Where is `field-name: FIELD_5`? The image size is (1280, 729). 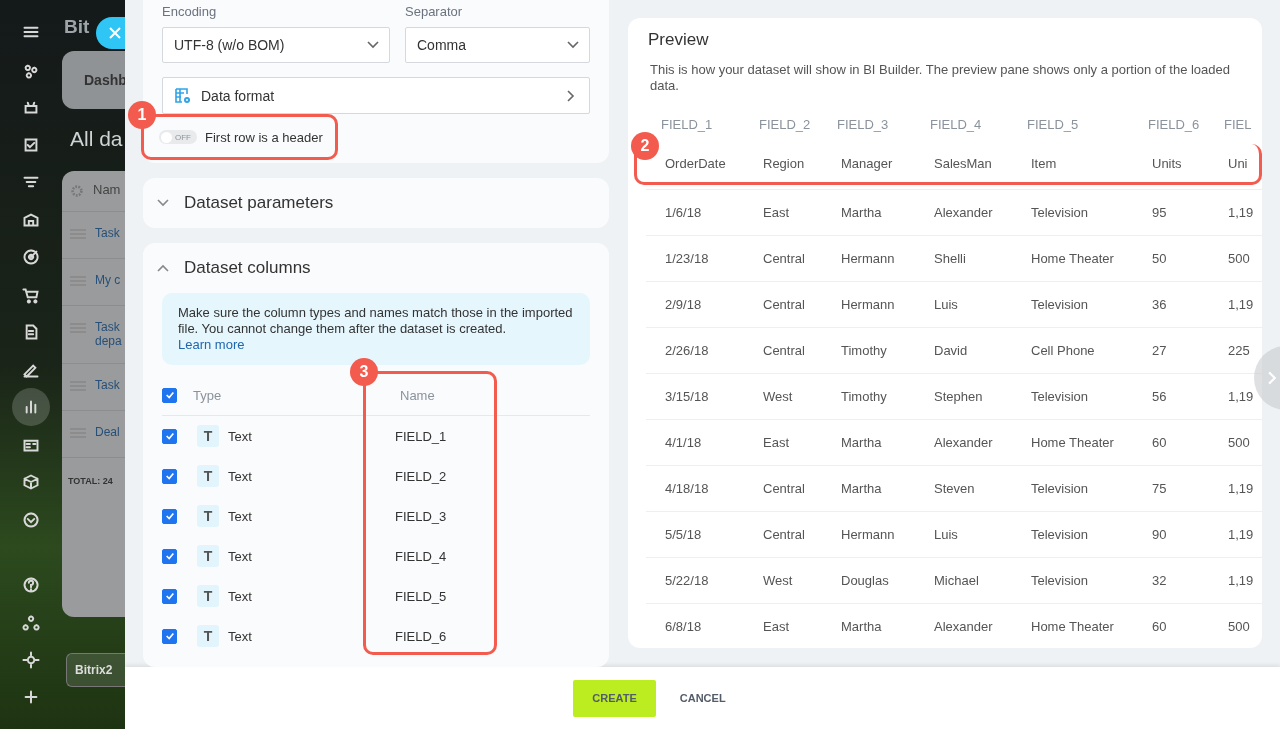
field-name: FIELD_5 is located at coordinates (421, 596).